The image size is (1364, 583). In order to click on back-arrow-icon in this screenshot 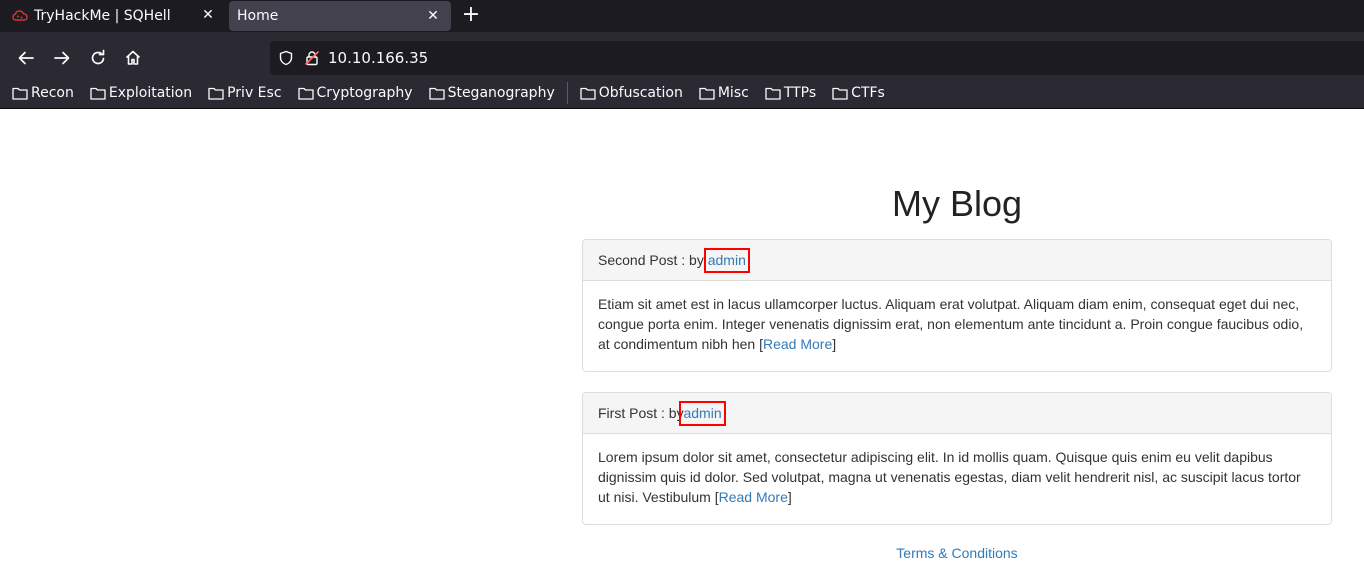, I will do `click(26, 58)`.